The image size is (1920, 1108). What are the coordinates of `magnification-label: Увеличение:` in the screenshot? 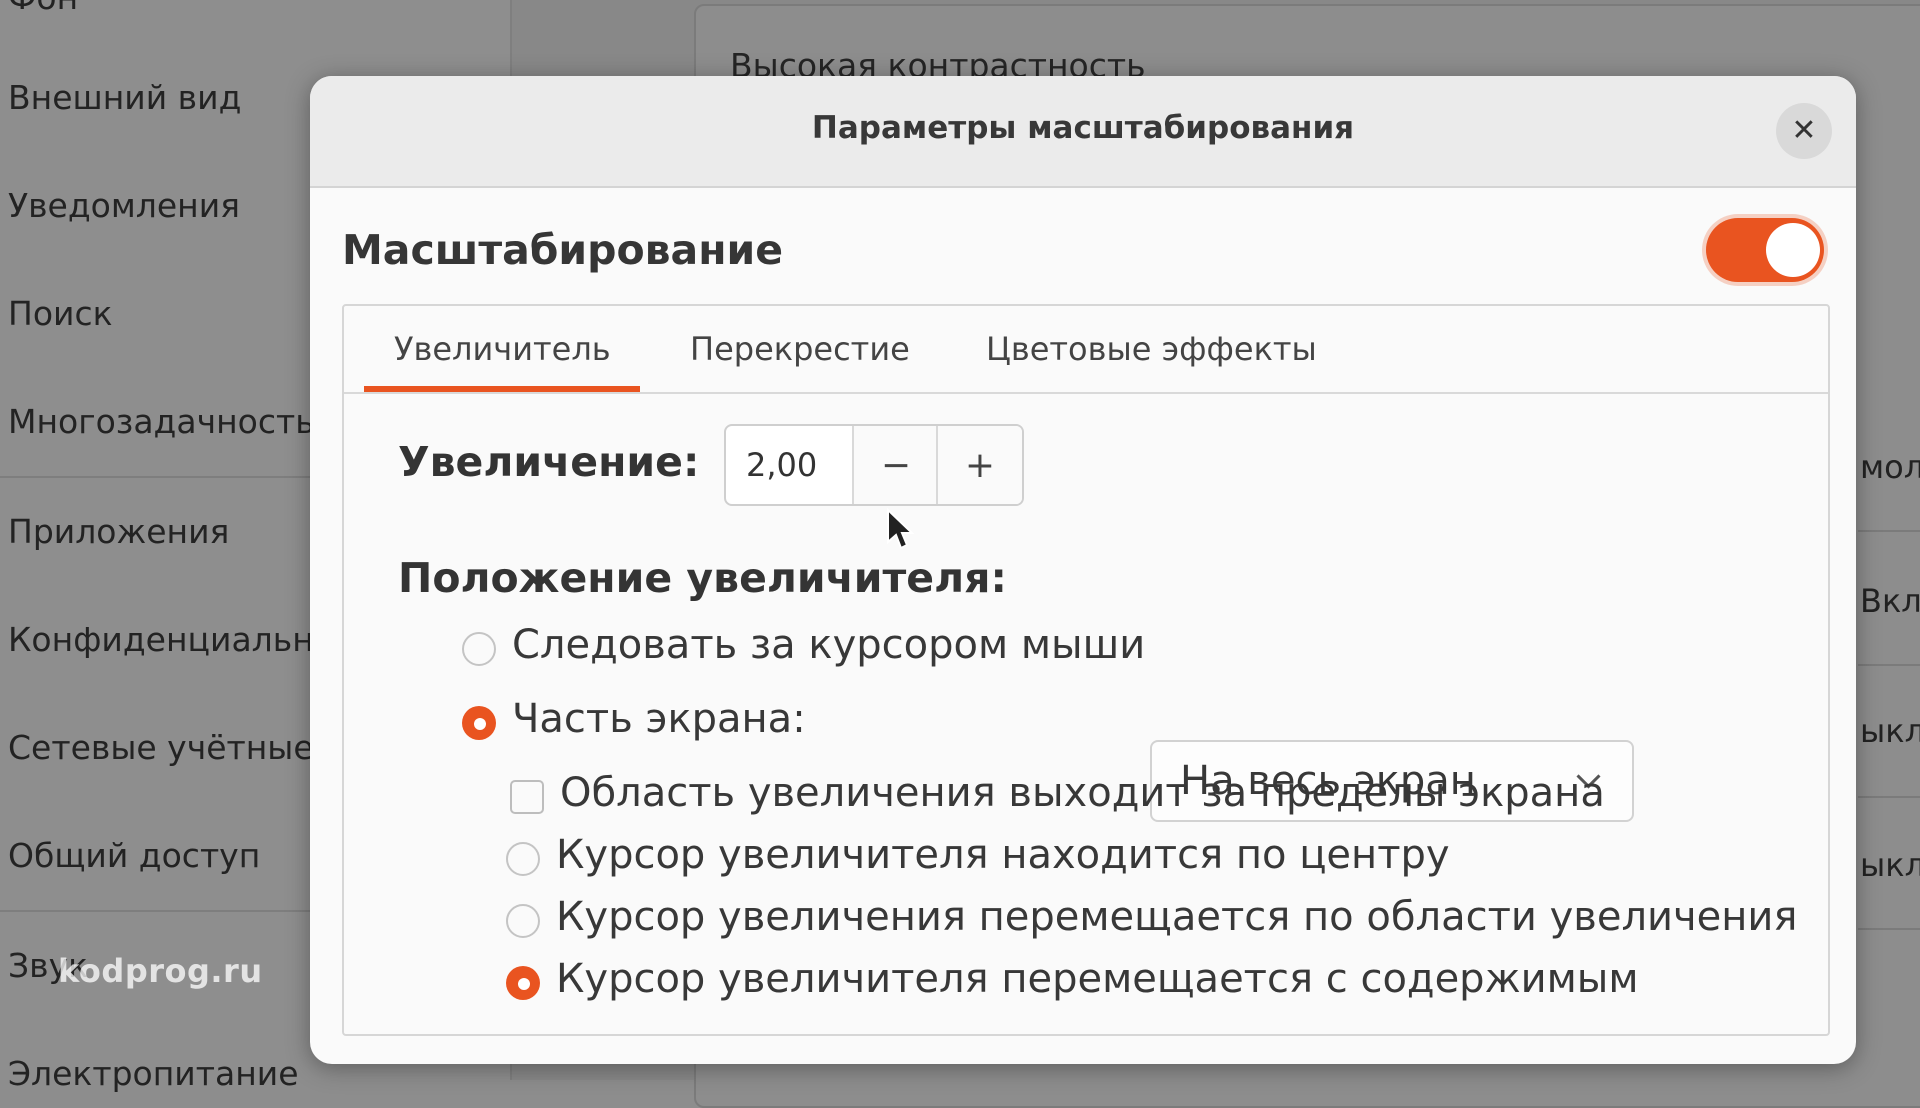 It's located at (549, 462).